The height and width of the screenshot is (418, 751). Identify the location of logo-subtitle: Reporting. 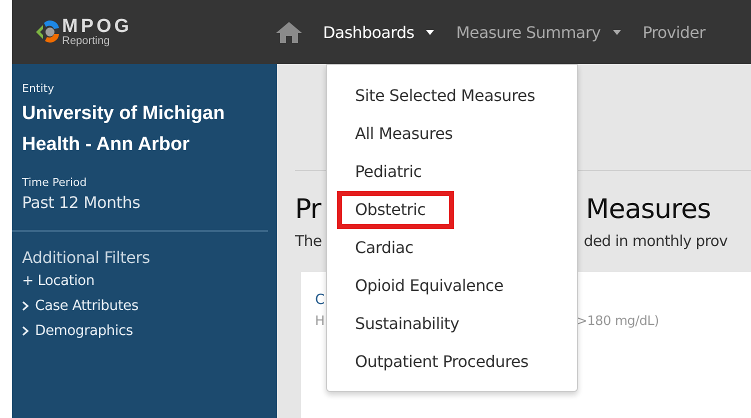
(86, 41).